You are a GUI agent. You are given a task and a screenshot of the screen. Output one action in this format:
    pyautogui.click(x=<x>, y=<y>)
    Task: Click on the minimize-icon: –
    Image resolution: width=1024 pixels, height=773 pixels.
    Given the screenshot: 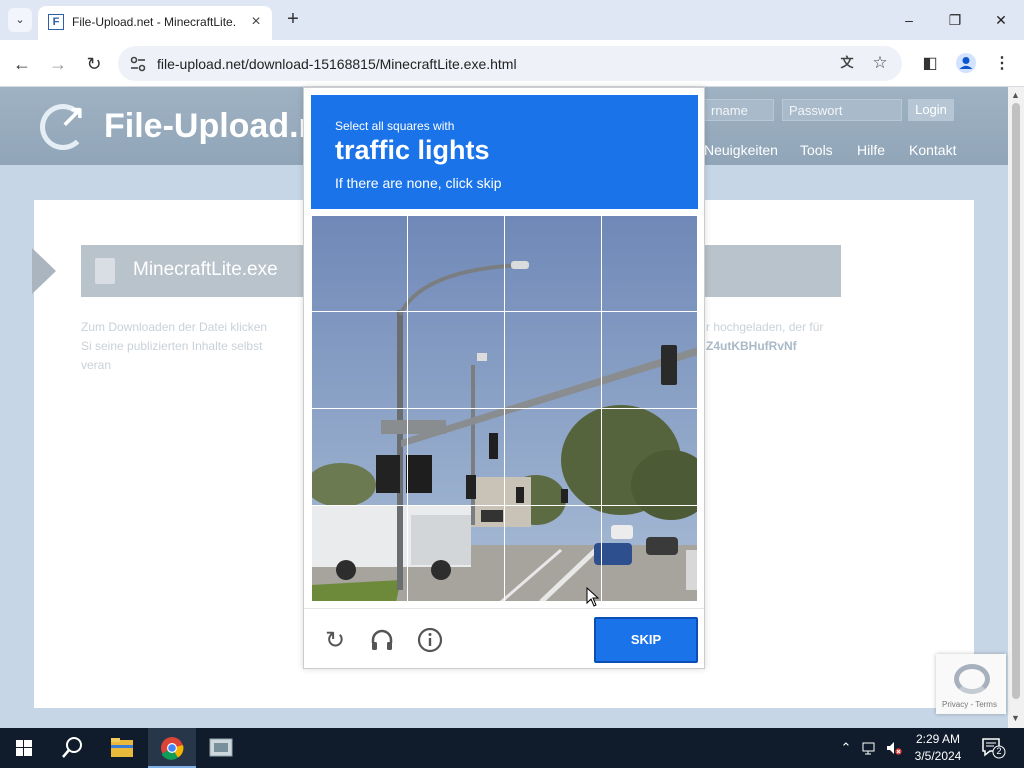 What is the action you would take?
    pyautogui.click(x=909, y=20)
    